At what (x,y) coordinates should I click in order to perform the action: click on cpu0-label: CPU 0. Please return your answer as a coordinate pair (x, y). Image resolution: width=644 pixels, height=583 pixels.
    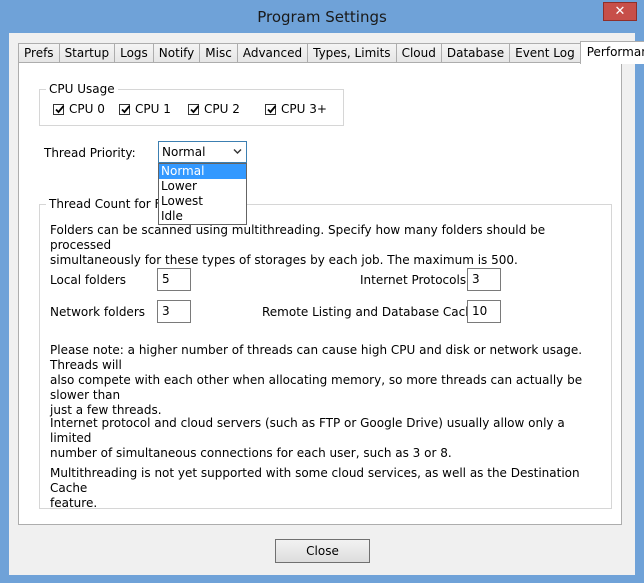
    Looking at the image, I should click on (87, 109).